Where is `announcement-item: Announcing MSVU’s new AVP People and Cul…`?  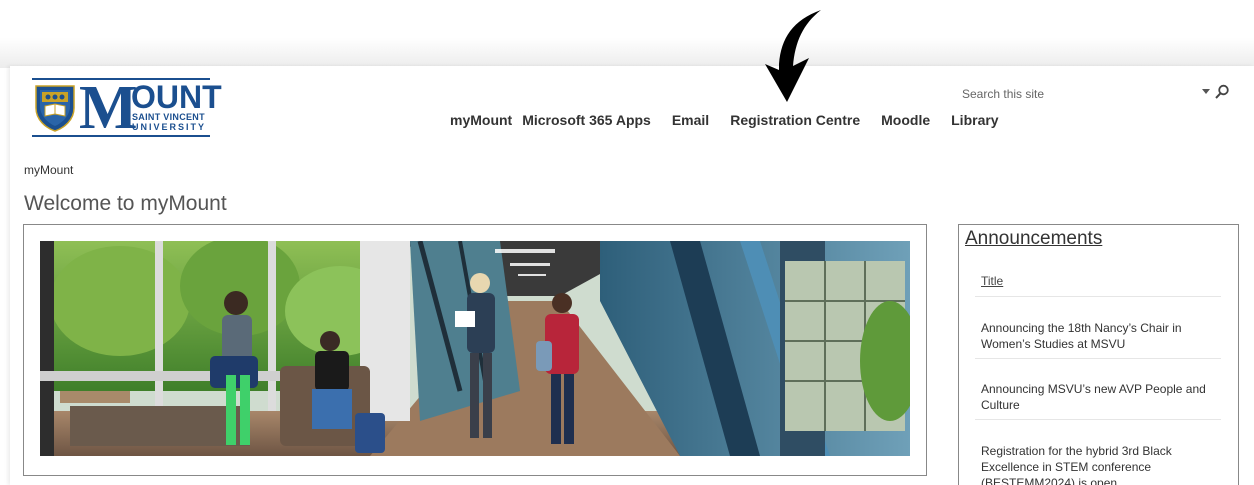 announcement-item: Announcing MSVU’s new AVP People and Cul… is located at coordinates (1096, 397).